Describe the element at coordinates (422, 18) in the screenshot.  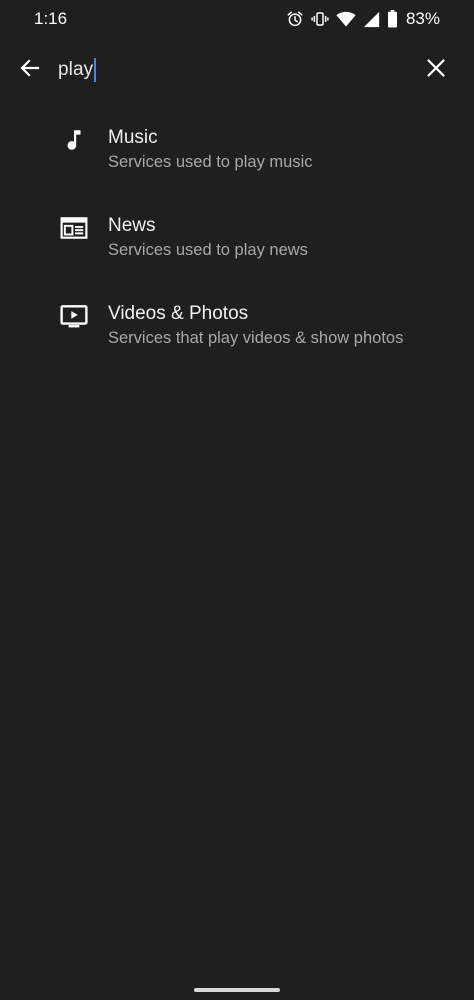
I see `battery-percent: 83%` at that location.